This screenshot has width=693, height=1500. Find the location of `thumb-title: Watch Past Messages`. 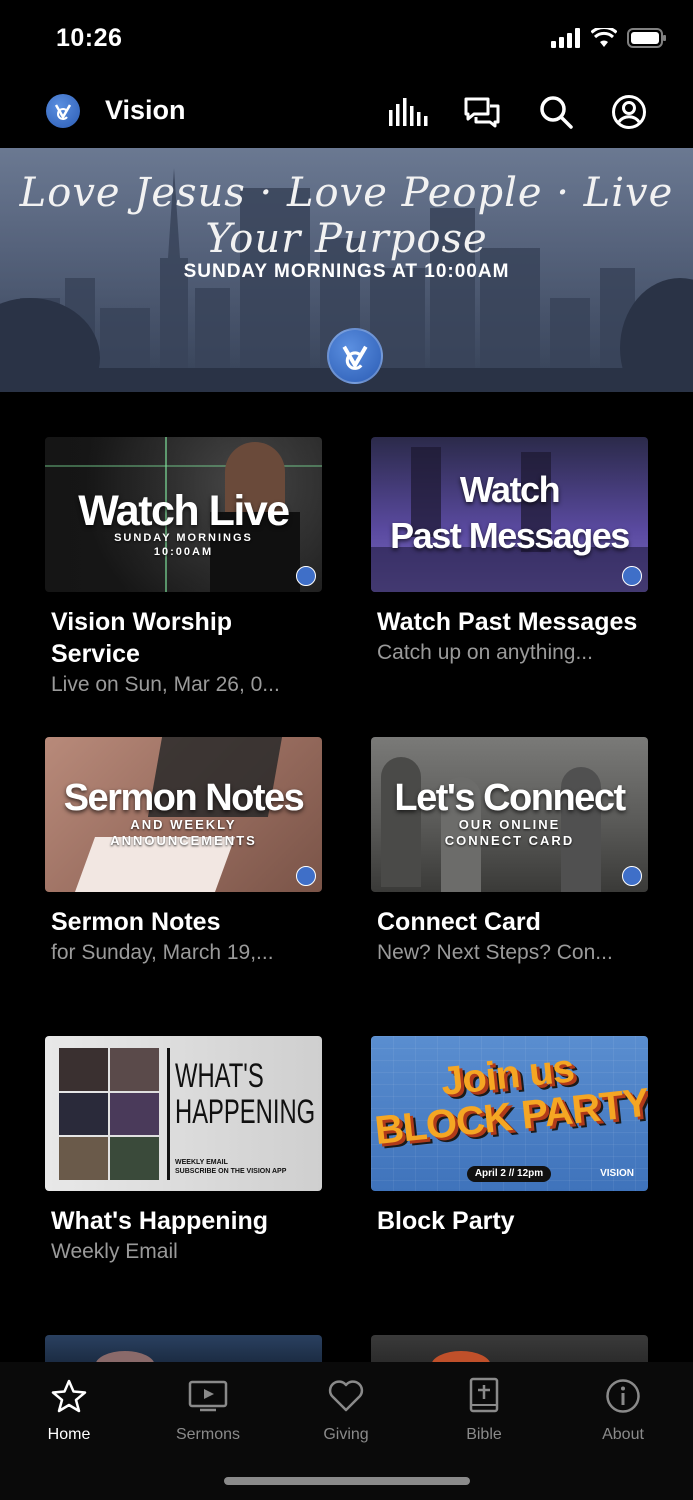

thumb-title: Watch Past Messages is located at coordinates (510, 512).